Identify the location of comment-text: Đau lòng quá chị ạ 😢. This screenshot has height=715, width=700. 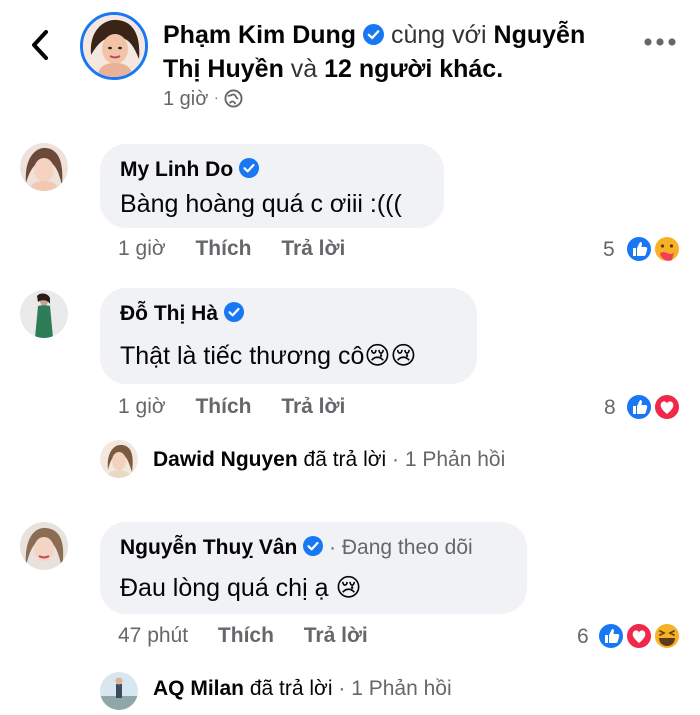
(313, 588).